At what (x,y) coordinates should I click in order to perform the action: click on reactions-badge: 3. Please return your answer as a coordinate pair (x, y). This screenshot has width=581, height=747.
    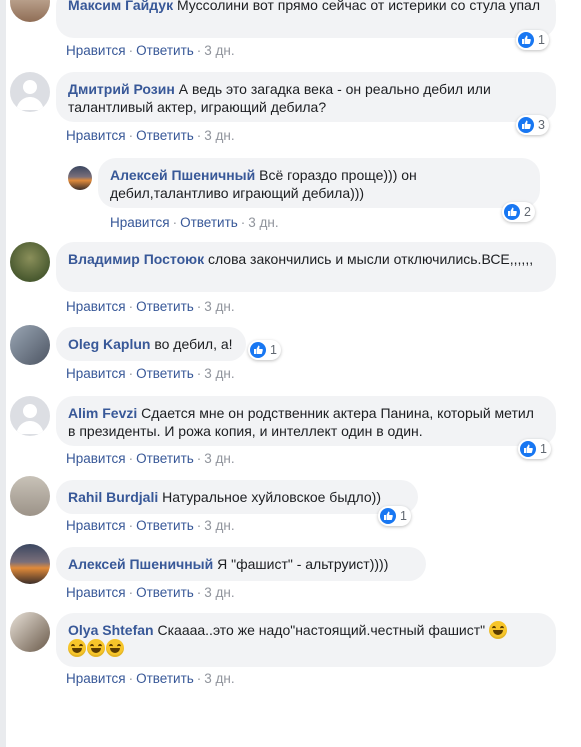
    Looking at the image, I should click on (532, 125).